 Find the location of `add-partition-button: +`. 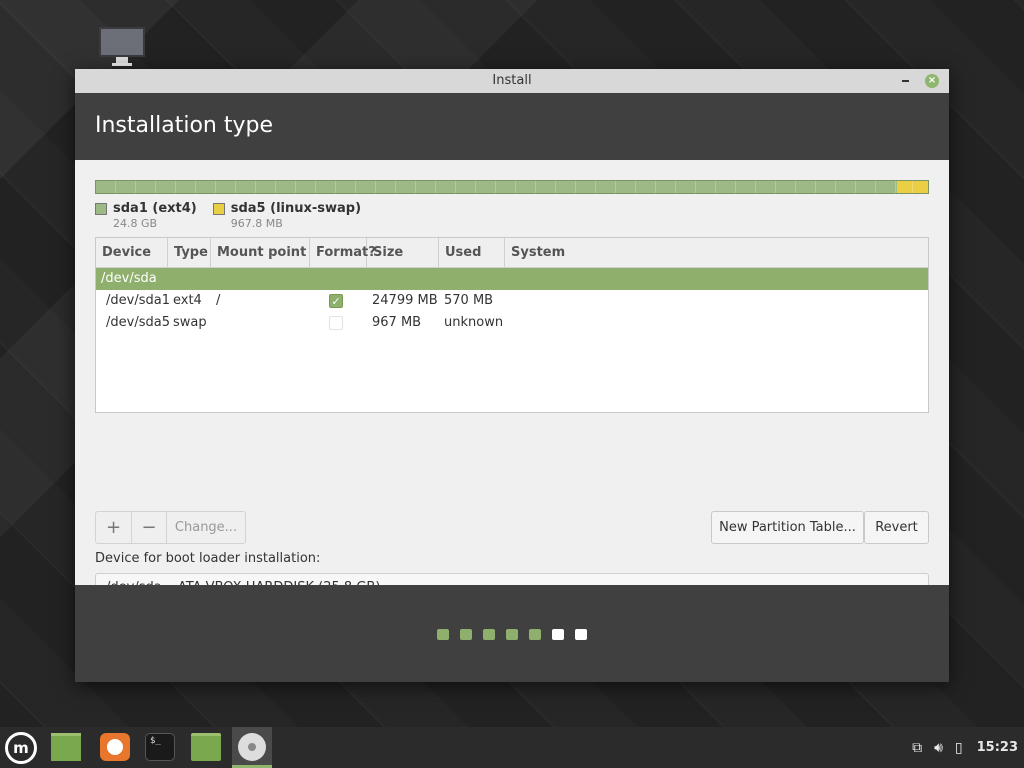

add-partition-button: + is located at coordinates (113, 527).